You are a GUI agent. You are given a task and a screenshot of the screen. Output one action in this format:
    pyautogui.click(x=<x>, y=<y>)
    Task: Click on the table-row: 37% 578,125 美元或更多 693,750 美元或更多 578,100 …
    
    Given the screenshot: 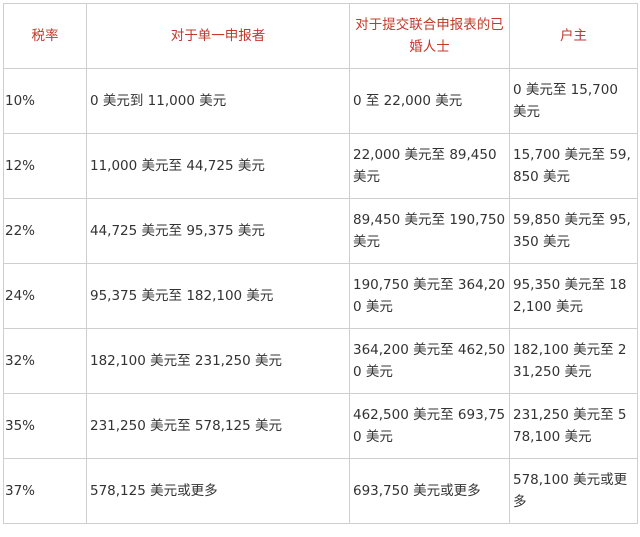 What is the action you would take?
    pyautogui.click(x=320, y=491)
    